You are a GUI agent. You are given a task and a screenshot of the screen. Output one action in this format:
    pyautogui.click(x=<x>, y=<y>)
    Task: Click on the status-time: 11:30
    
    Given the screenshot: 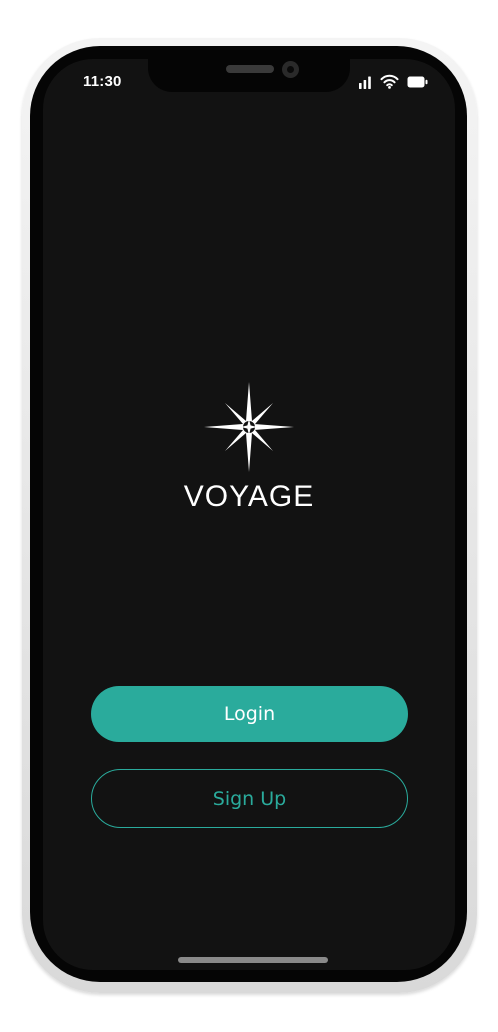 What is the action you would take?
    pyautogui.click(x=102, y=81)
    